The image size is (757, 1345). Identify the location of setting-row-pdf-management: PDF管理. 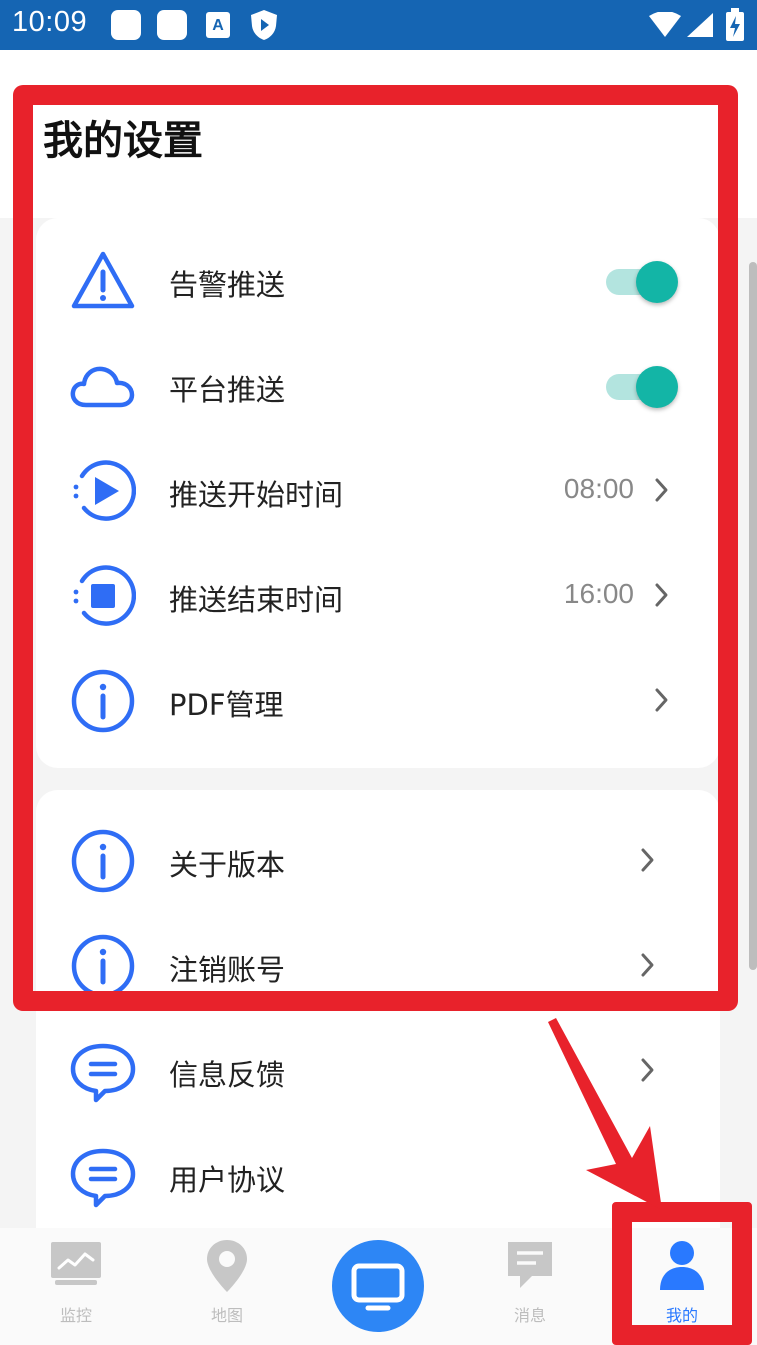
(378, 700).